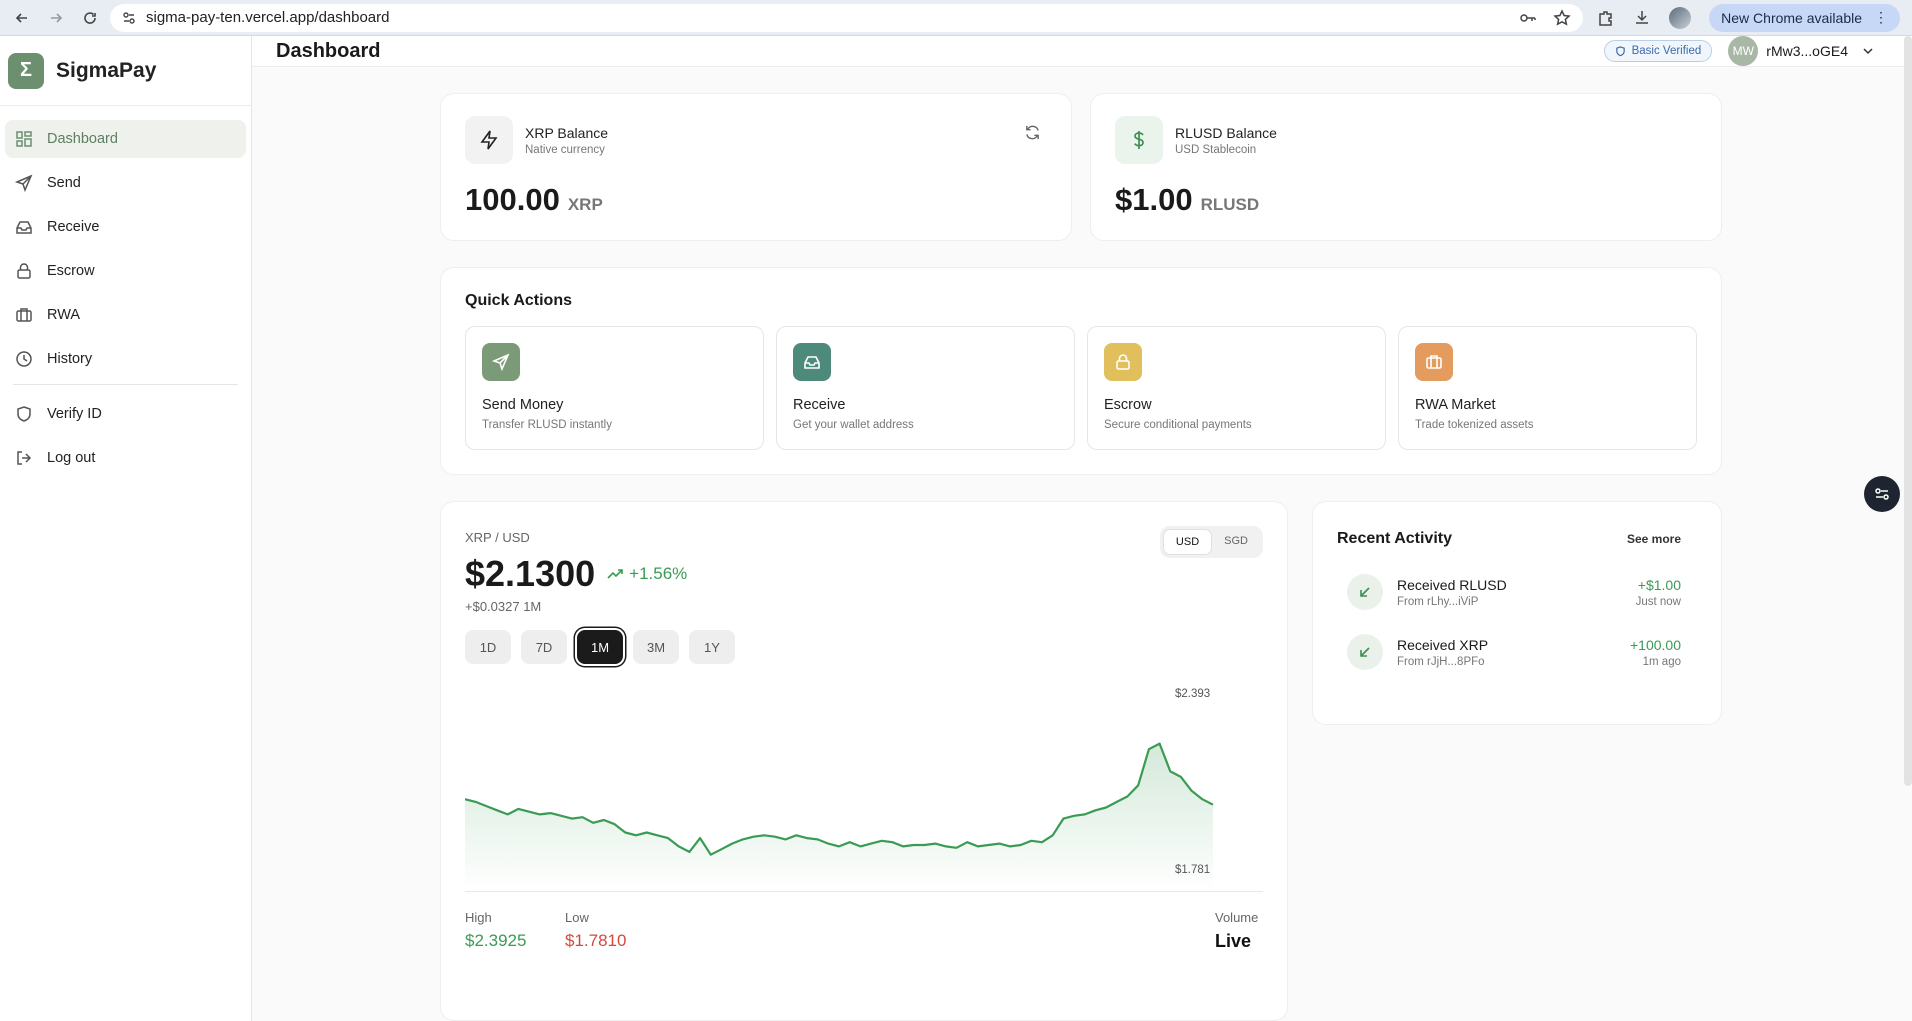  Describe the element at coordinates (90, 18) in the screenshot. I see `reload-icon` at that location.